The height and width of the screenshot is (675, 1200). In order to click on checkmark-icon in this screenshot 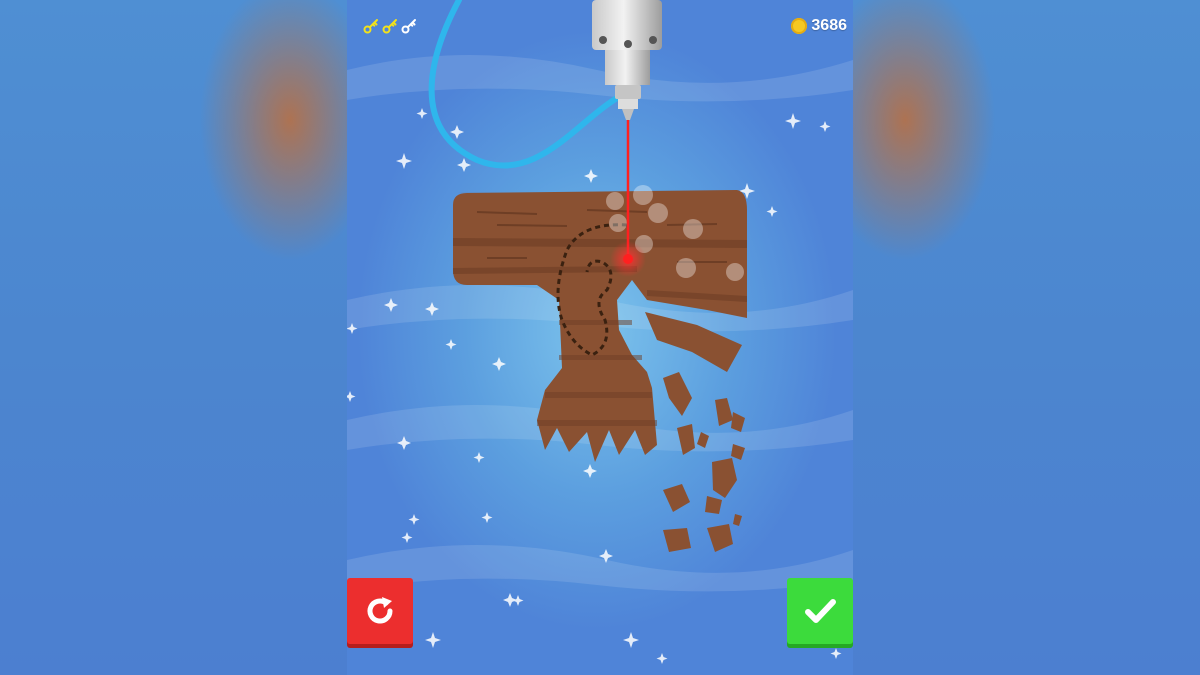, I will do `click(820, 611)`.